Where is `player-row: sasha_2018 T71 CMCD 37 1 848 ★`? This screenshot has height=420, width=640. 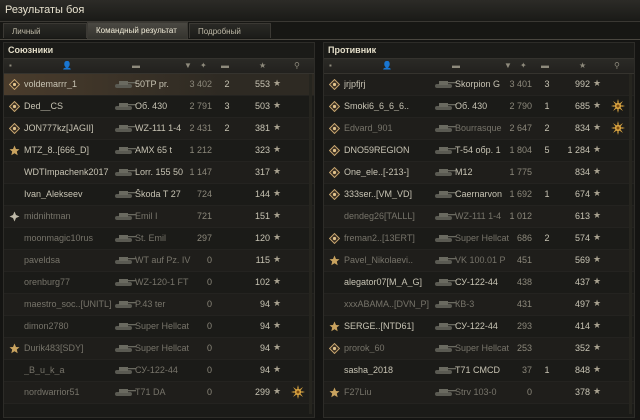
player-row: sasha_2018 T71 CMCD 37 1 848 ★ is located at coordinates (479, 371).